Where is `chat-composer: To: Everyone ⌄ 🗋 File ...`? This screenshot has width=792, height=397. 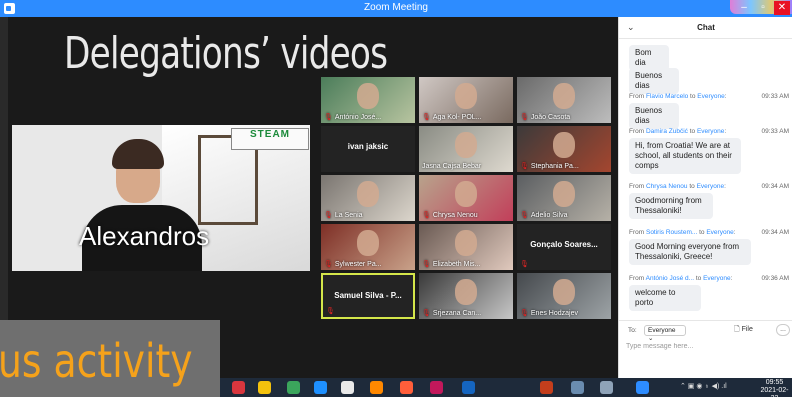 chat-composer: To: Everyone ⌄ 🗋 File ... is located at coordinates (705, 349).